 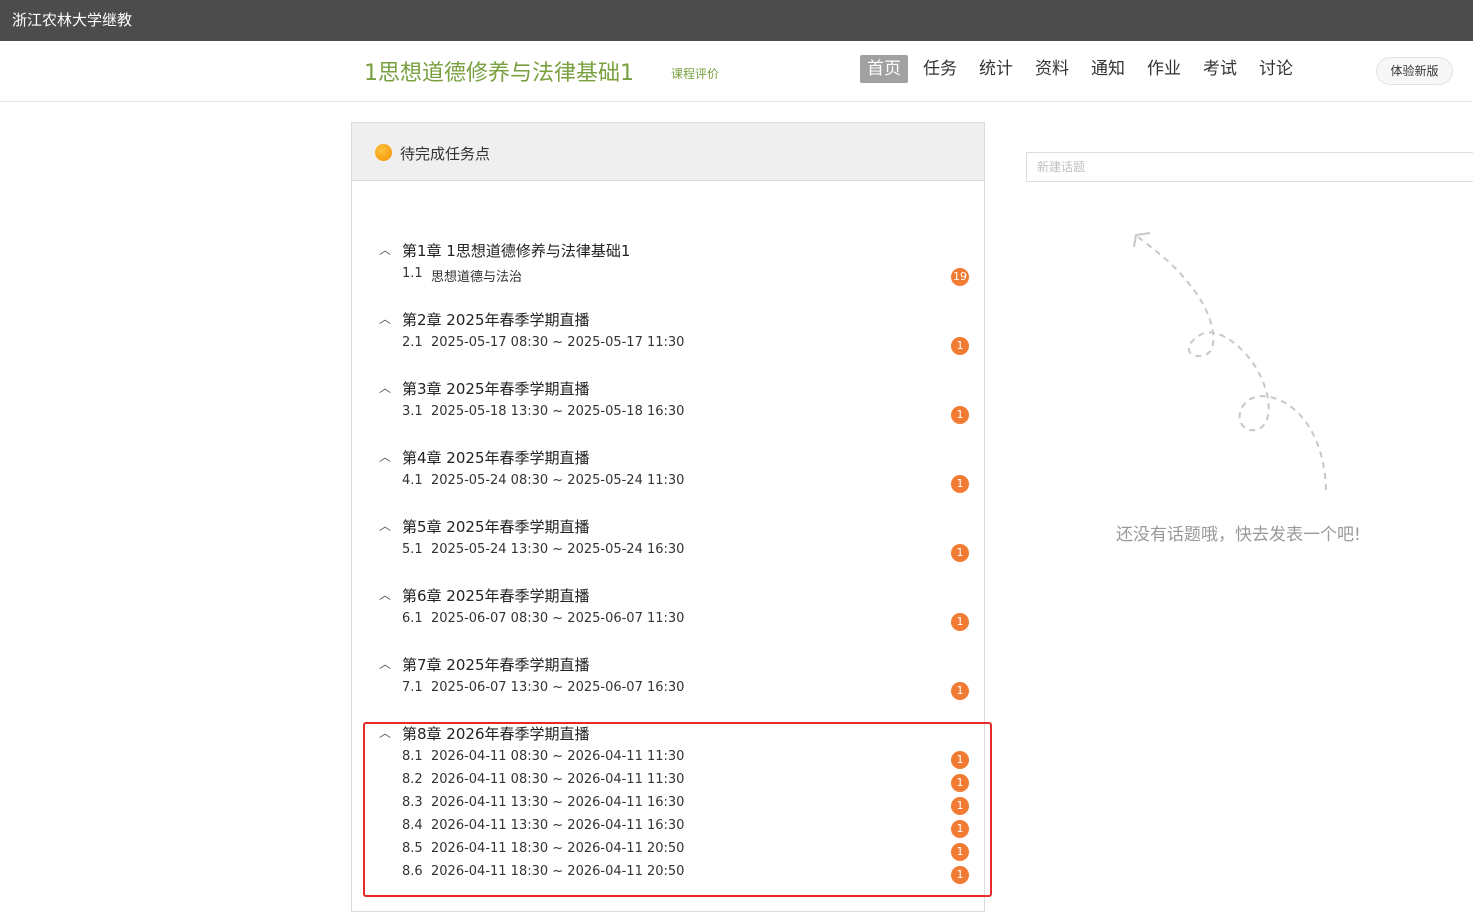 I want to click on chapter-title: 第8章 2026年春季学期直播, so click(x=496, y=734).